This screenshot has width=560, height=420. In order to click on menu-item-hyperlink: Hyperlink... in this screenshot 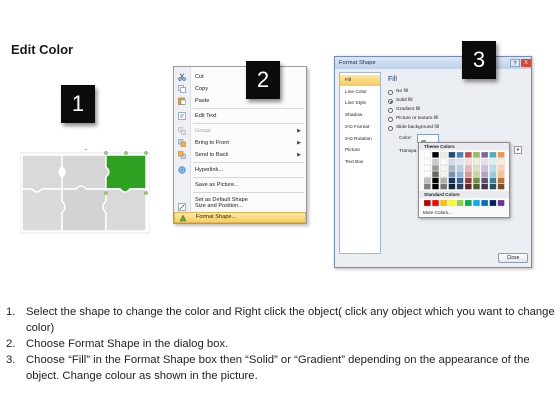, I will do `click(240, 170)`.